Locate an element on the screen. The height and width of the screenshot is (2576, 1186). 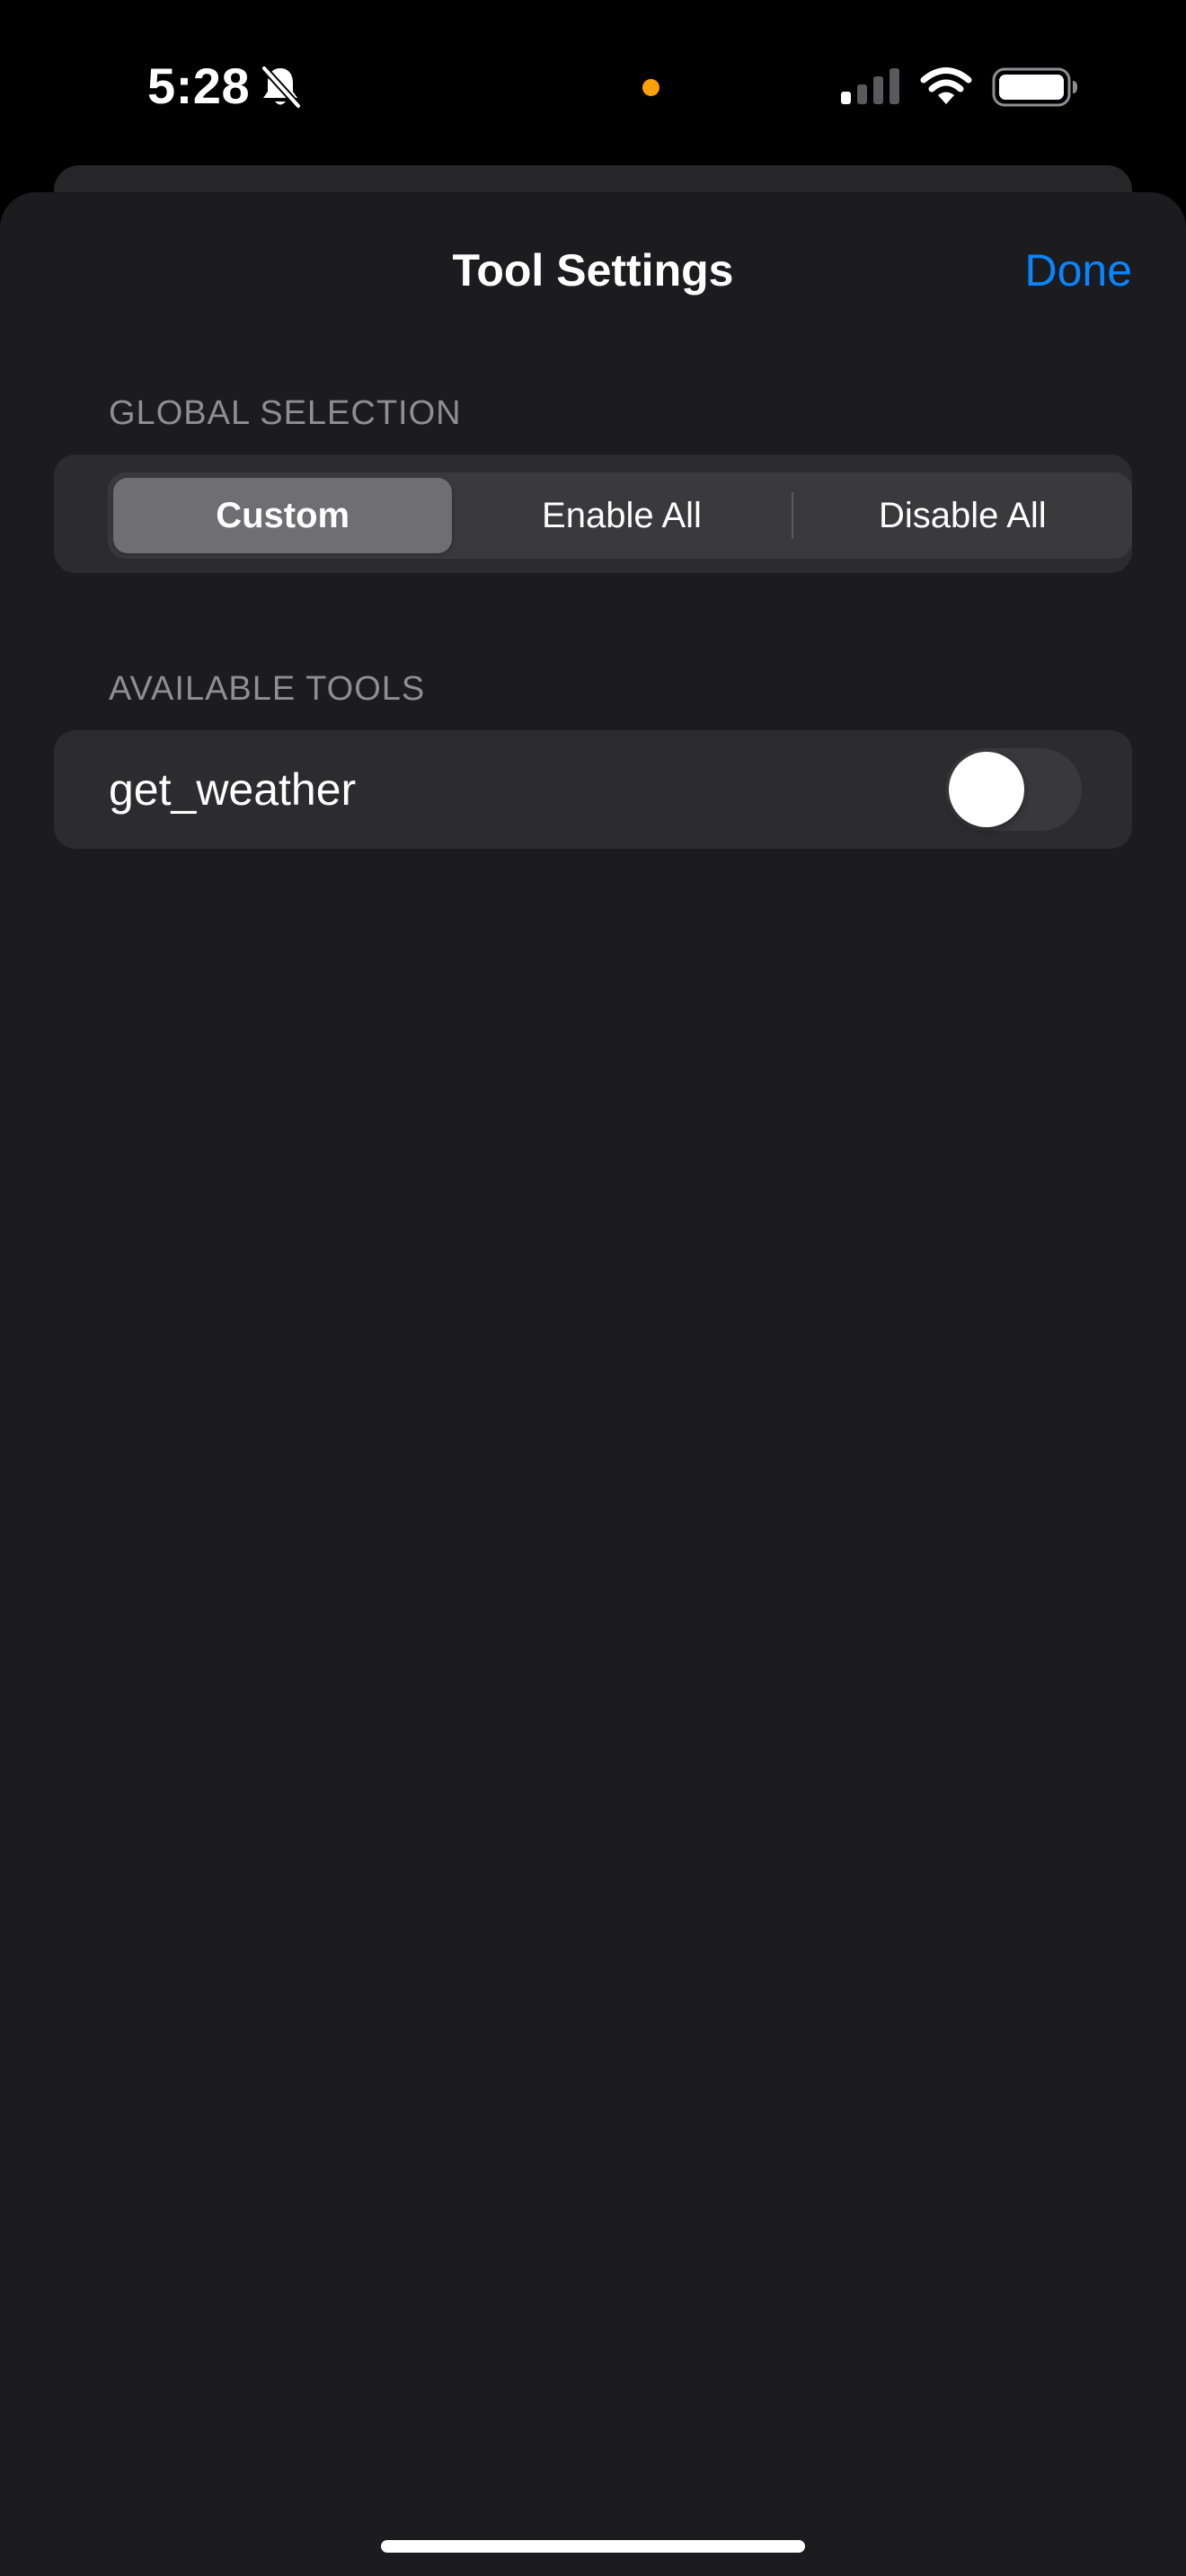
get-weather-toggle is located at coordinates (1013, 789).